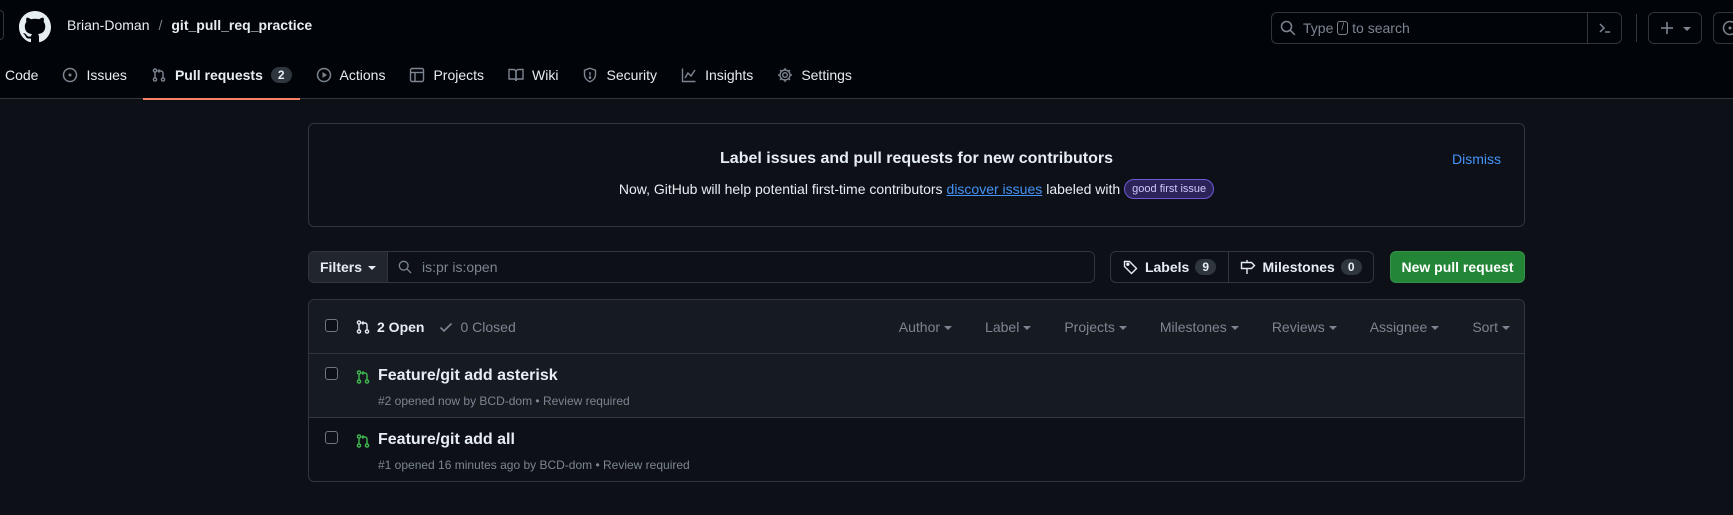 This screenshot has width=1733, height=515. I want to click on dismiss-button: Dismiss, so click(1476, 159).